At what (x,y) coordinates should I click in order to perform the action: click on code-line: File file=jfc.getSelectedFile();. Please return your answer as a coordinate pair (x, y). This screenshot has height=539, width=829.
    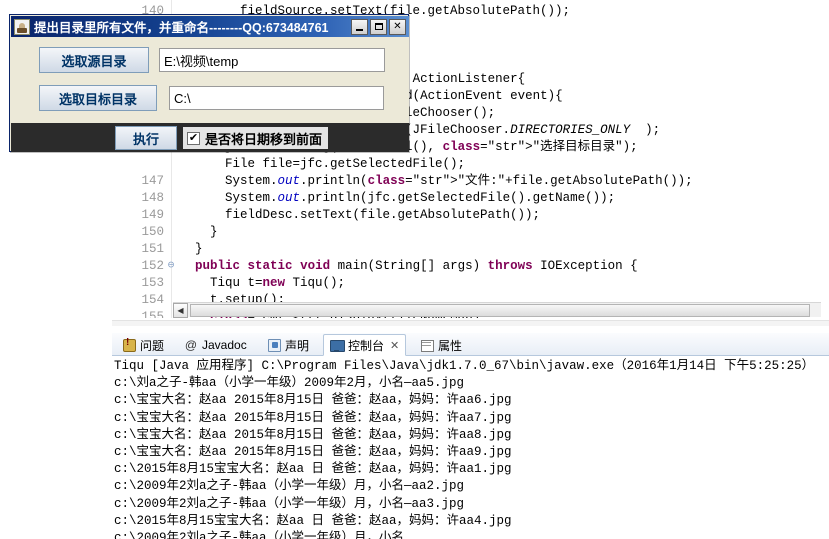
    Looking at the image, I should click on (414, 164).